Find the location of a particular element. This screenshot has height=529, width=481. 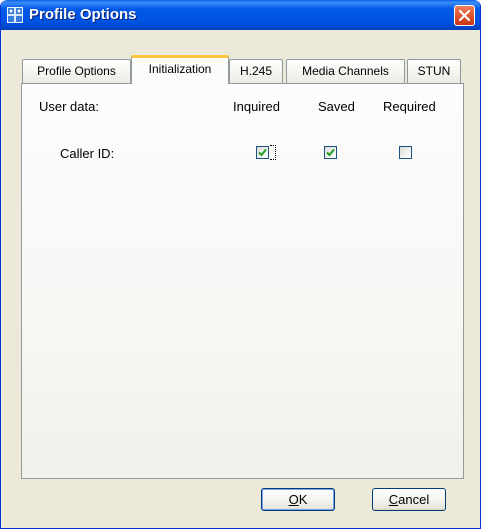

ok-label-rest: K is located at coordinates (303, 499).